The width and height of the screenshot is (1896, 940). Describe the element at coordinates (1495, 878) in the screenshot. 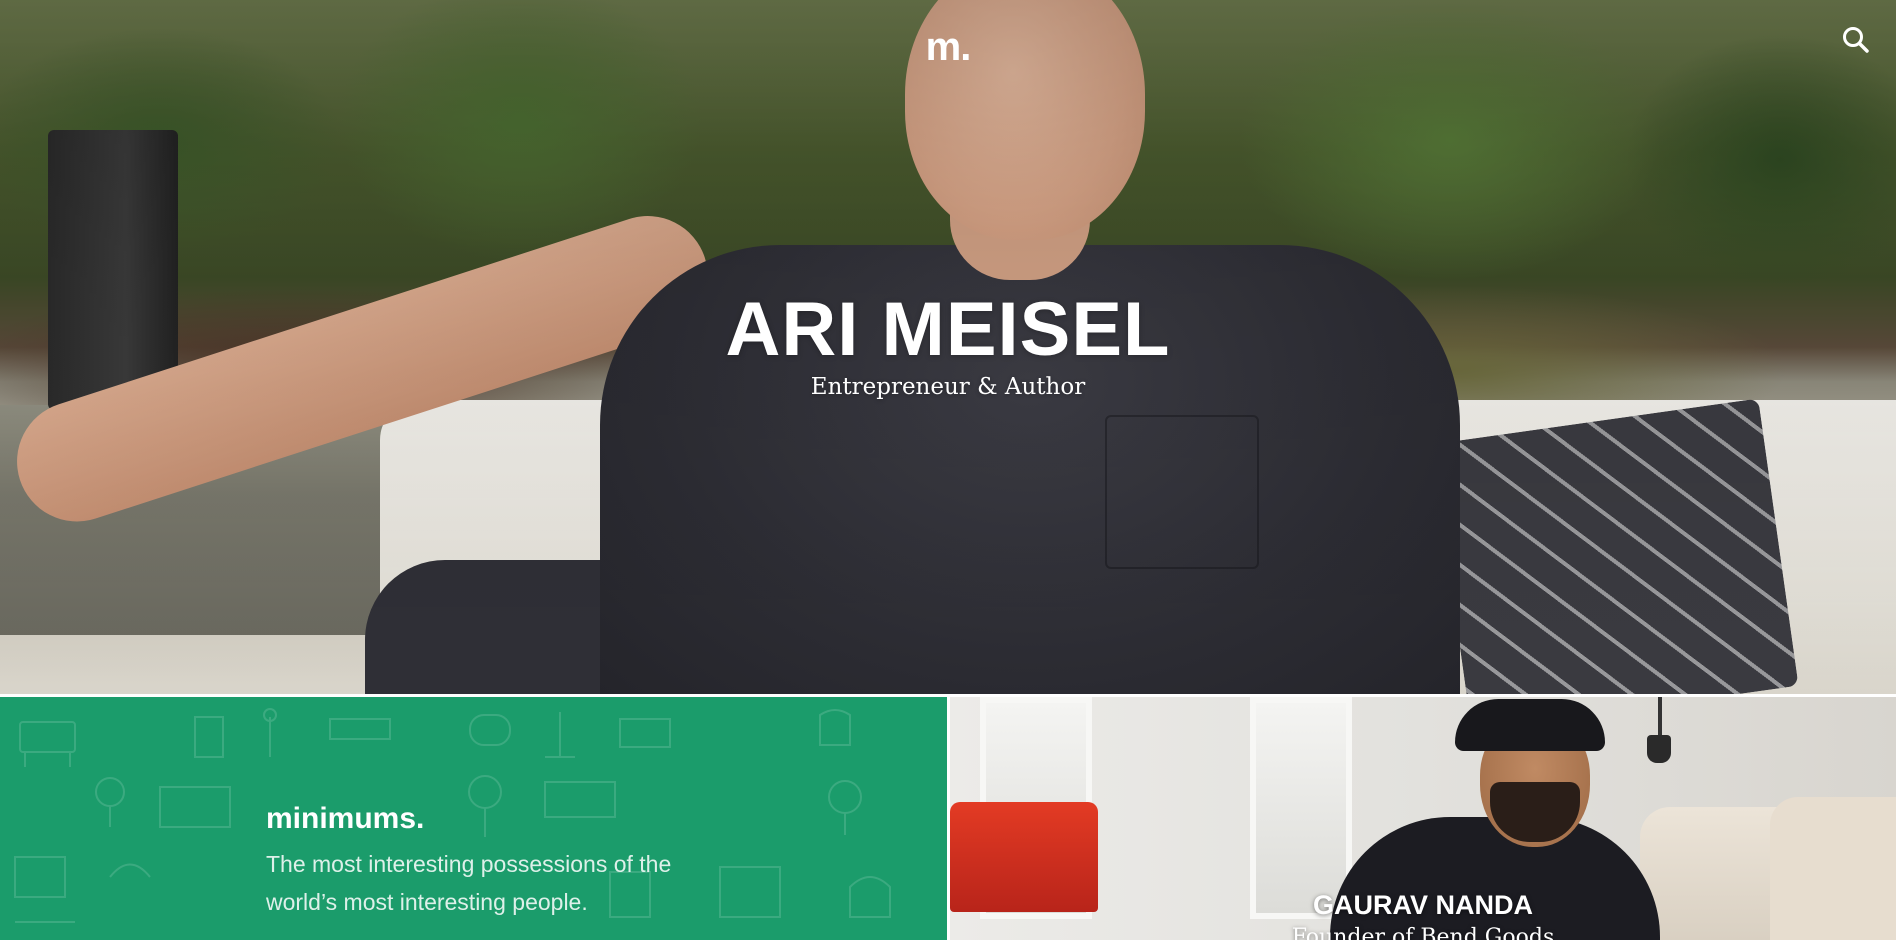

I see `feature-photo-person-body` at that location.